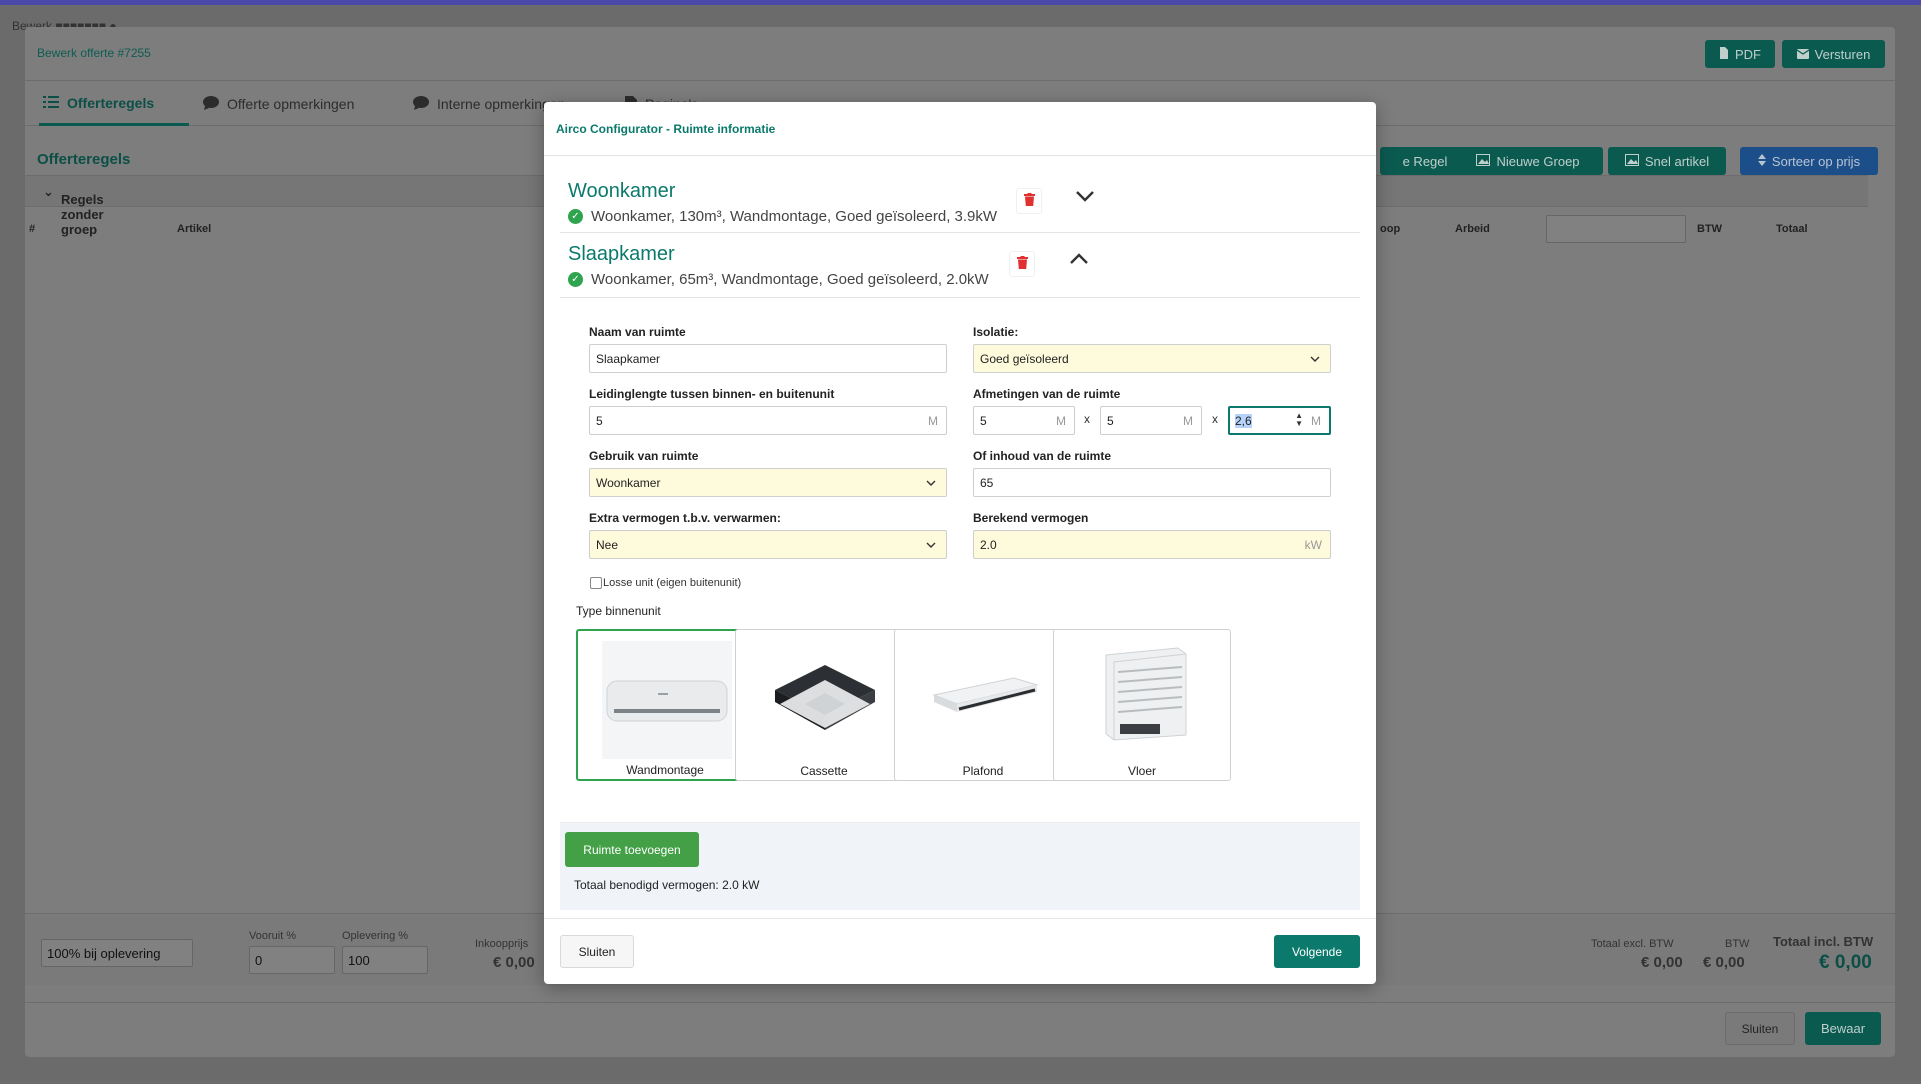  I want to click on type-label: Type binnenunit, so click(618, 611).